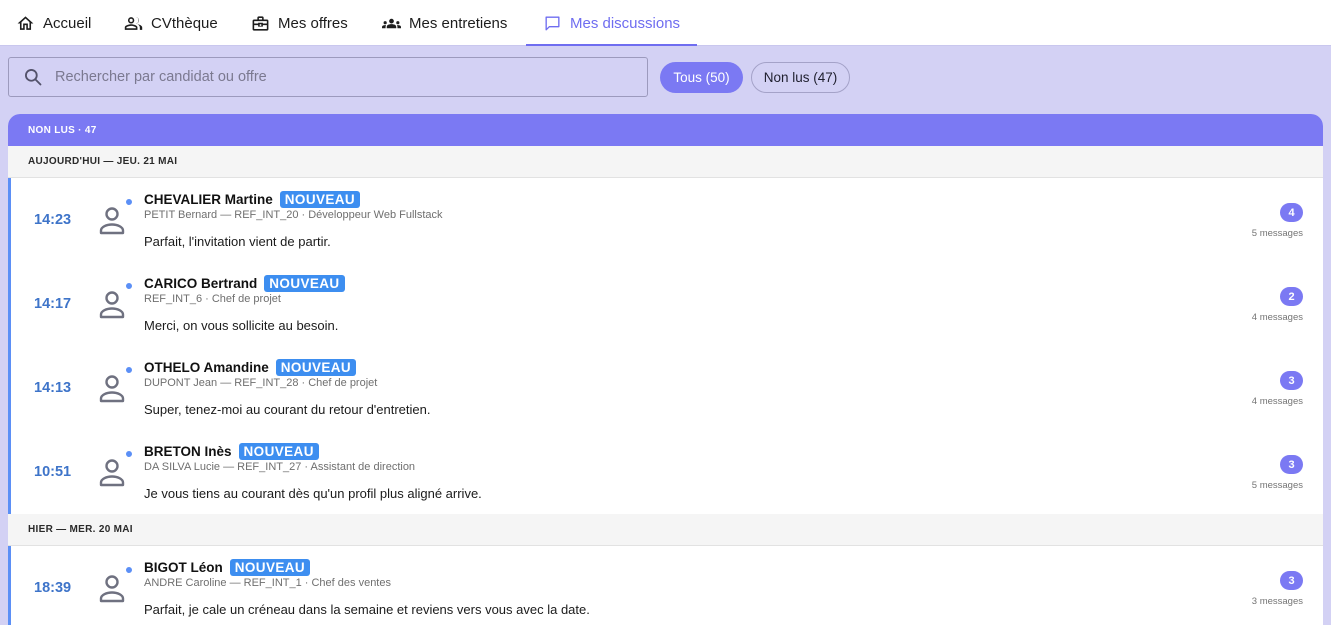 The height and width of the screenshot is (625, 1331). What do you see at coordinates (208, 199) in the screenshot?
I see `candidate-name: CHEVALIER Martine` at bounding box center [208, 199].